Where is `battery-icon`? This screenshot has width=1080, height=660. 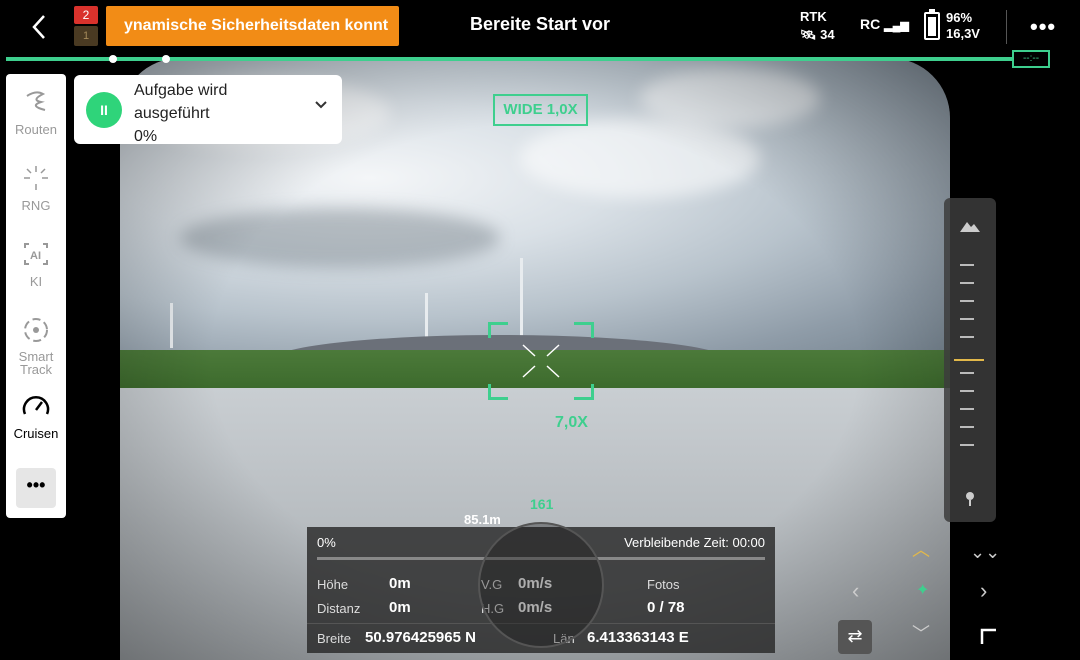
battery-icon is located at coordinates (932, 24).